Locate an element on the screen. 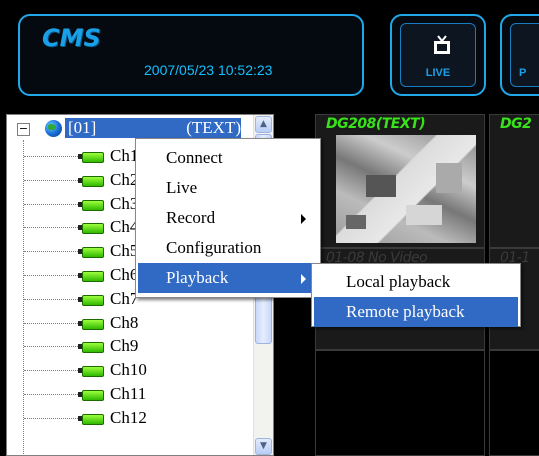  channel-label: Ch12 is located at coordinates (128, 417).